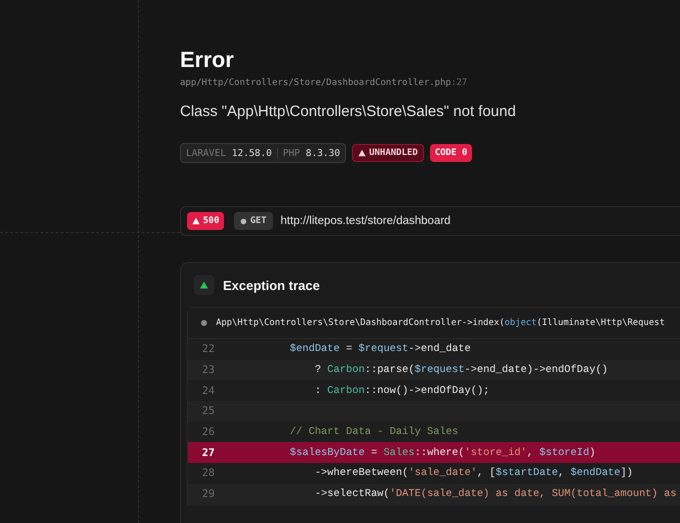  Describe the element at coordinates (348, 111) in the screenshot. I see `error-message: Class "App\Http\Controllers\Store\Sales" not found` at that location.